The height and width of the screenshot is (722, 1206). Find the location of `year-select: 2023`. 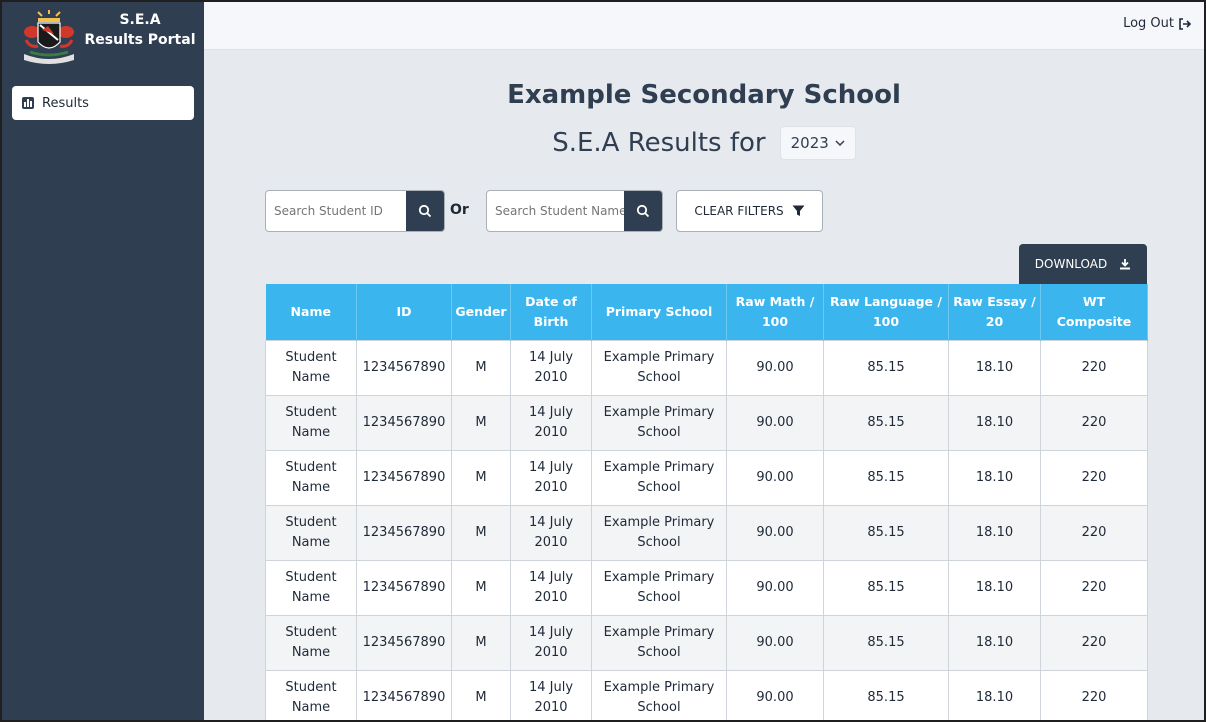

year-select: 2023 is located at coordinates (817, 143).